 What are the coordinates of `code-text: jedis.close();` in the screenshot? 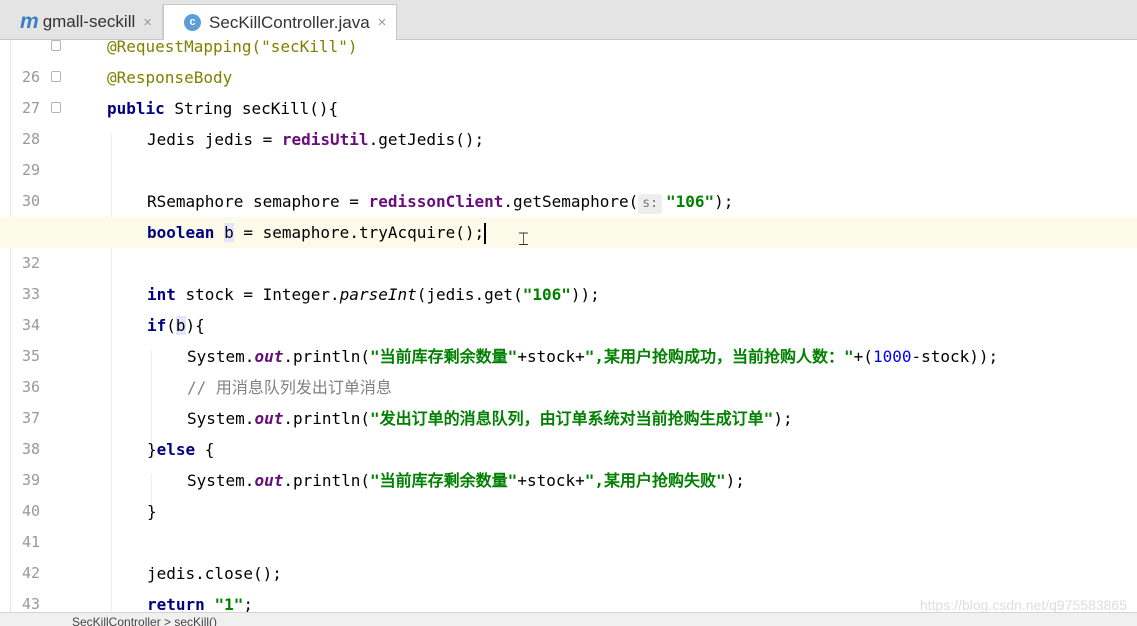 It's located at (214, 573).